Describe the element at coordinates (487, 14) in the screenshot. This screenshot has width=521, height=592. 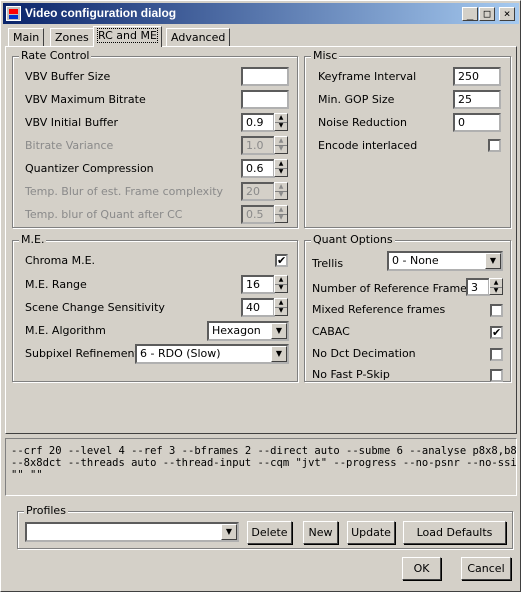
I see `maximize-button: □` at that location.